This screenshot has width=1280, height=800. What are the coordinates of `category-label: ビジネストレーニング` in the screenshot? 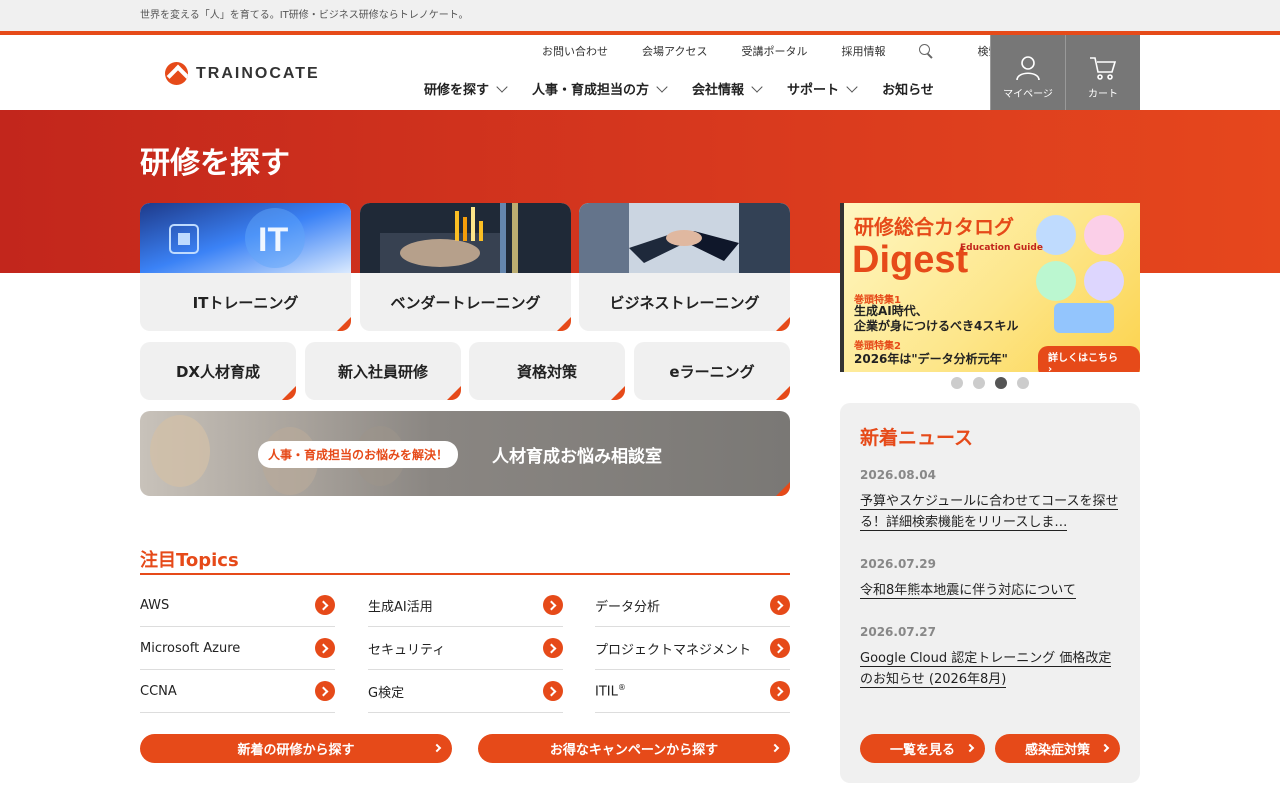 It's located at (684, 302).